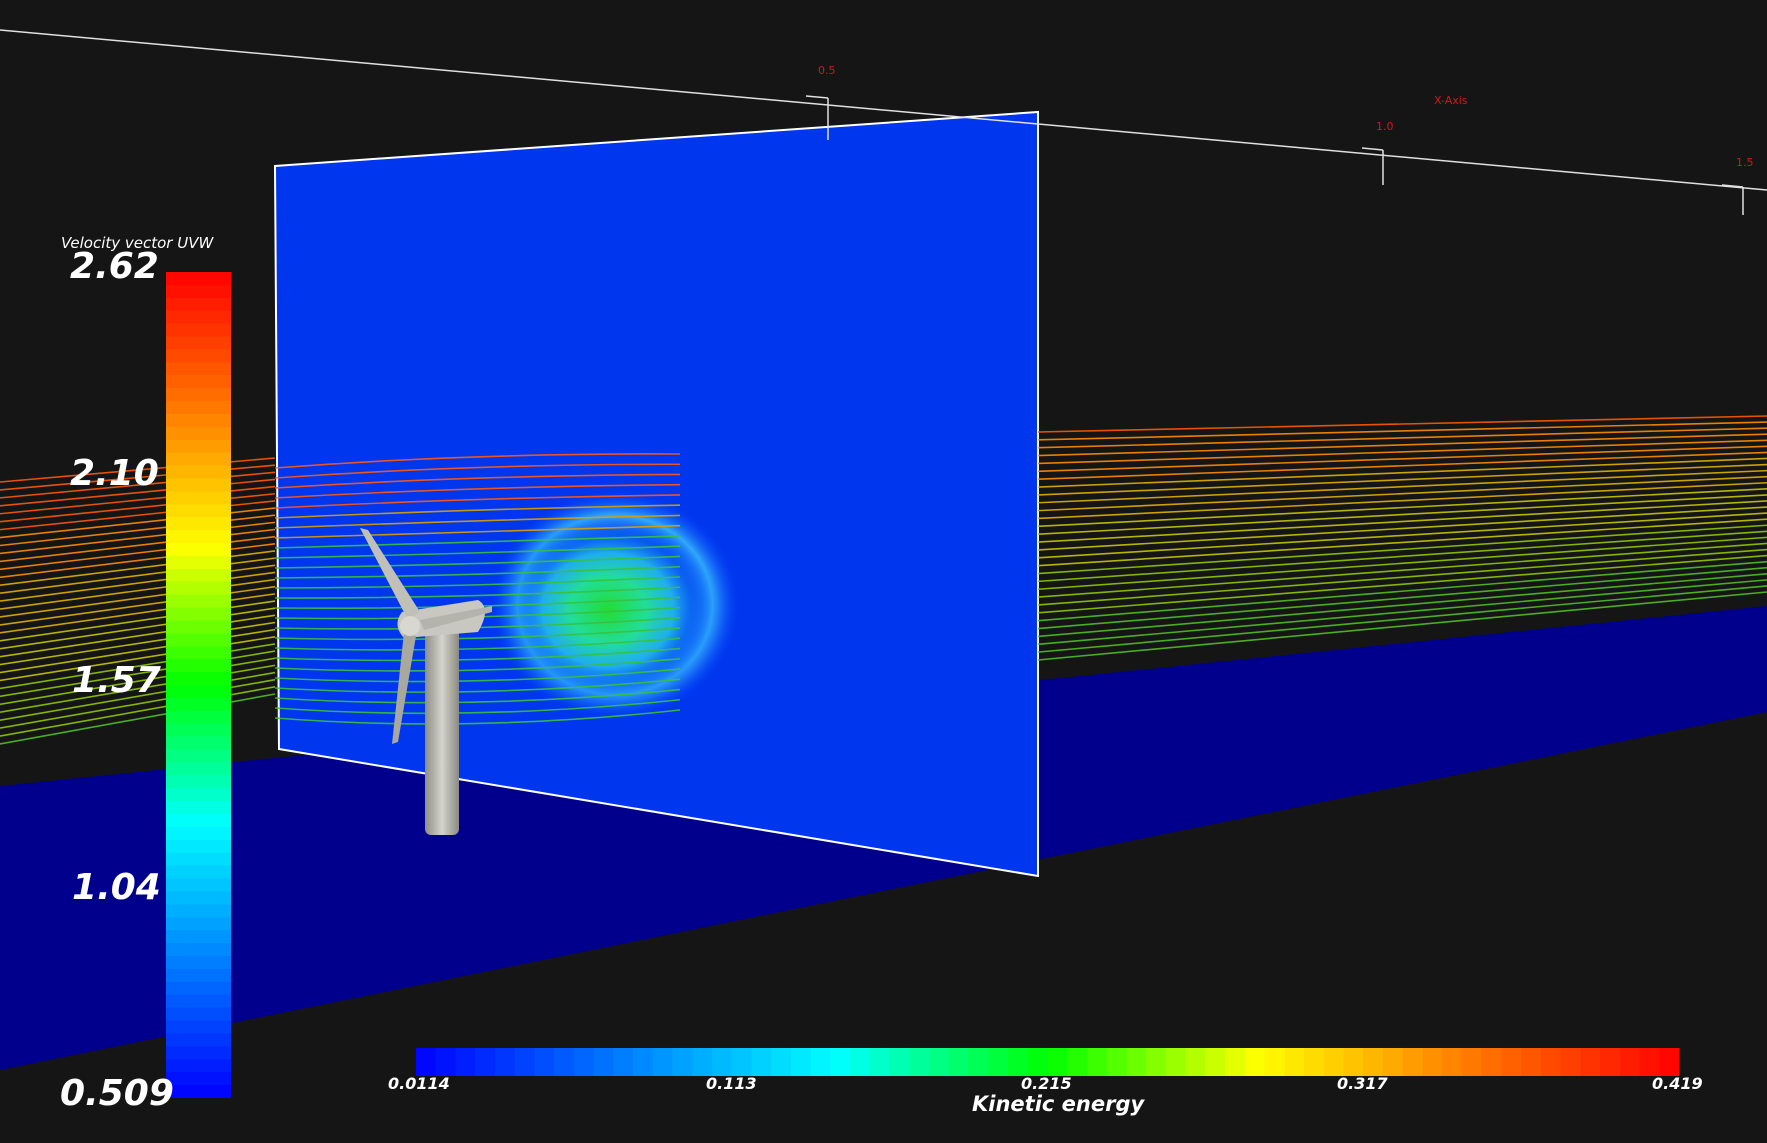 This screenshot has height=1143, width=1767. Describe the element at coordinates (117, 1093) in the screenshot. I see `velocity-legend-min: 0.509` at that location.